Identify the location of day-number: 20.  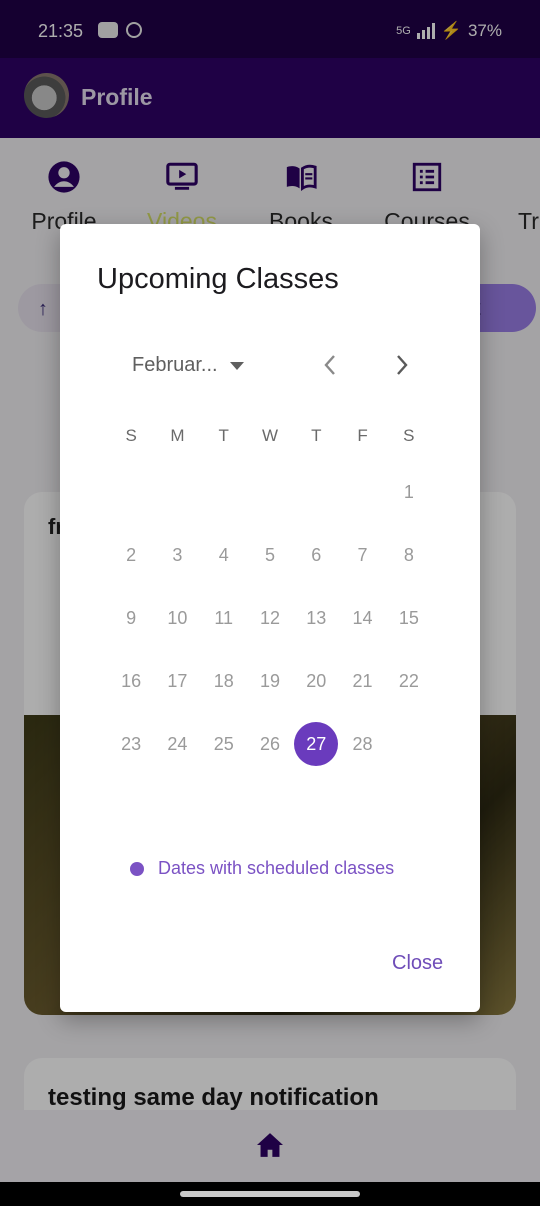
(316, 680).